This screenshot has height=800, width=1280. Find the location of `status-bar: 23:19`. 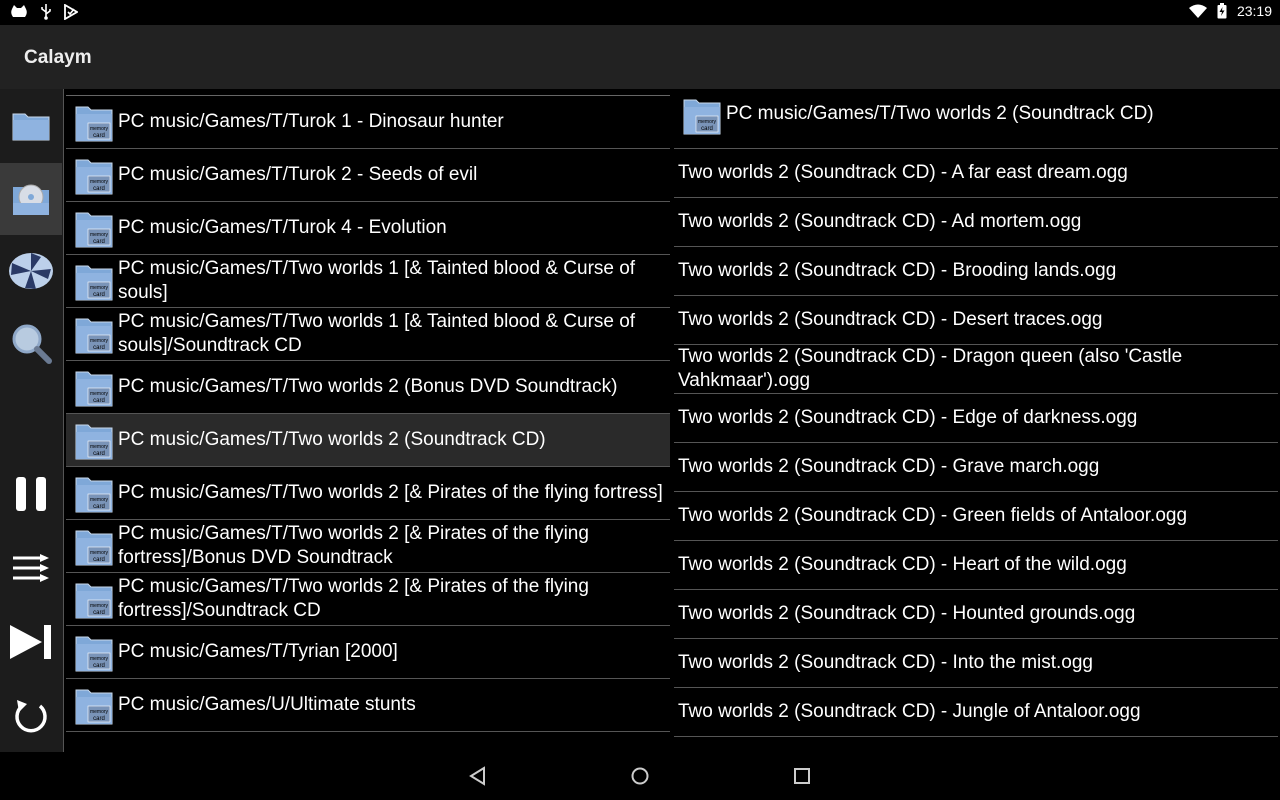

status-bar: 23:19 is located at coordinates (640, 12).